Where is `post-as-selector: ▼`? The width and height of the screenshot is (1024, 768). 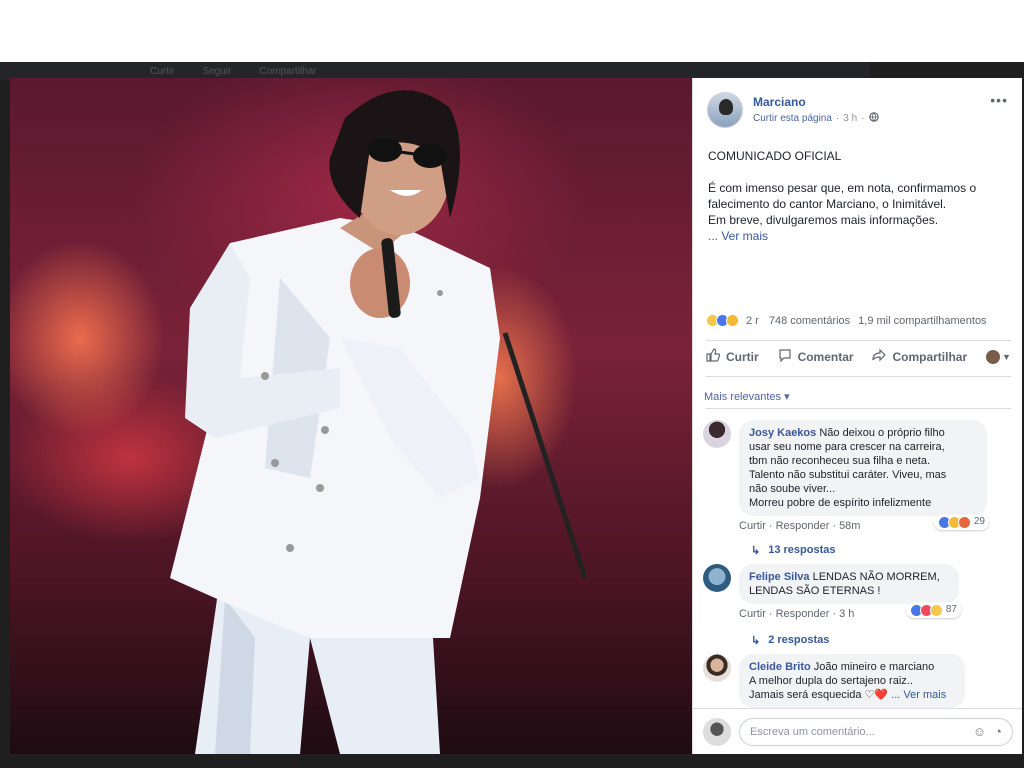 post-as-selector: ▼ is located at coordinates (998, 356).